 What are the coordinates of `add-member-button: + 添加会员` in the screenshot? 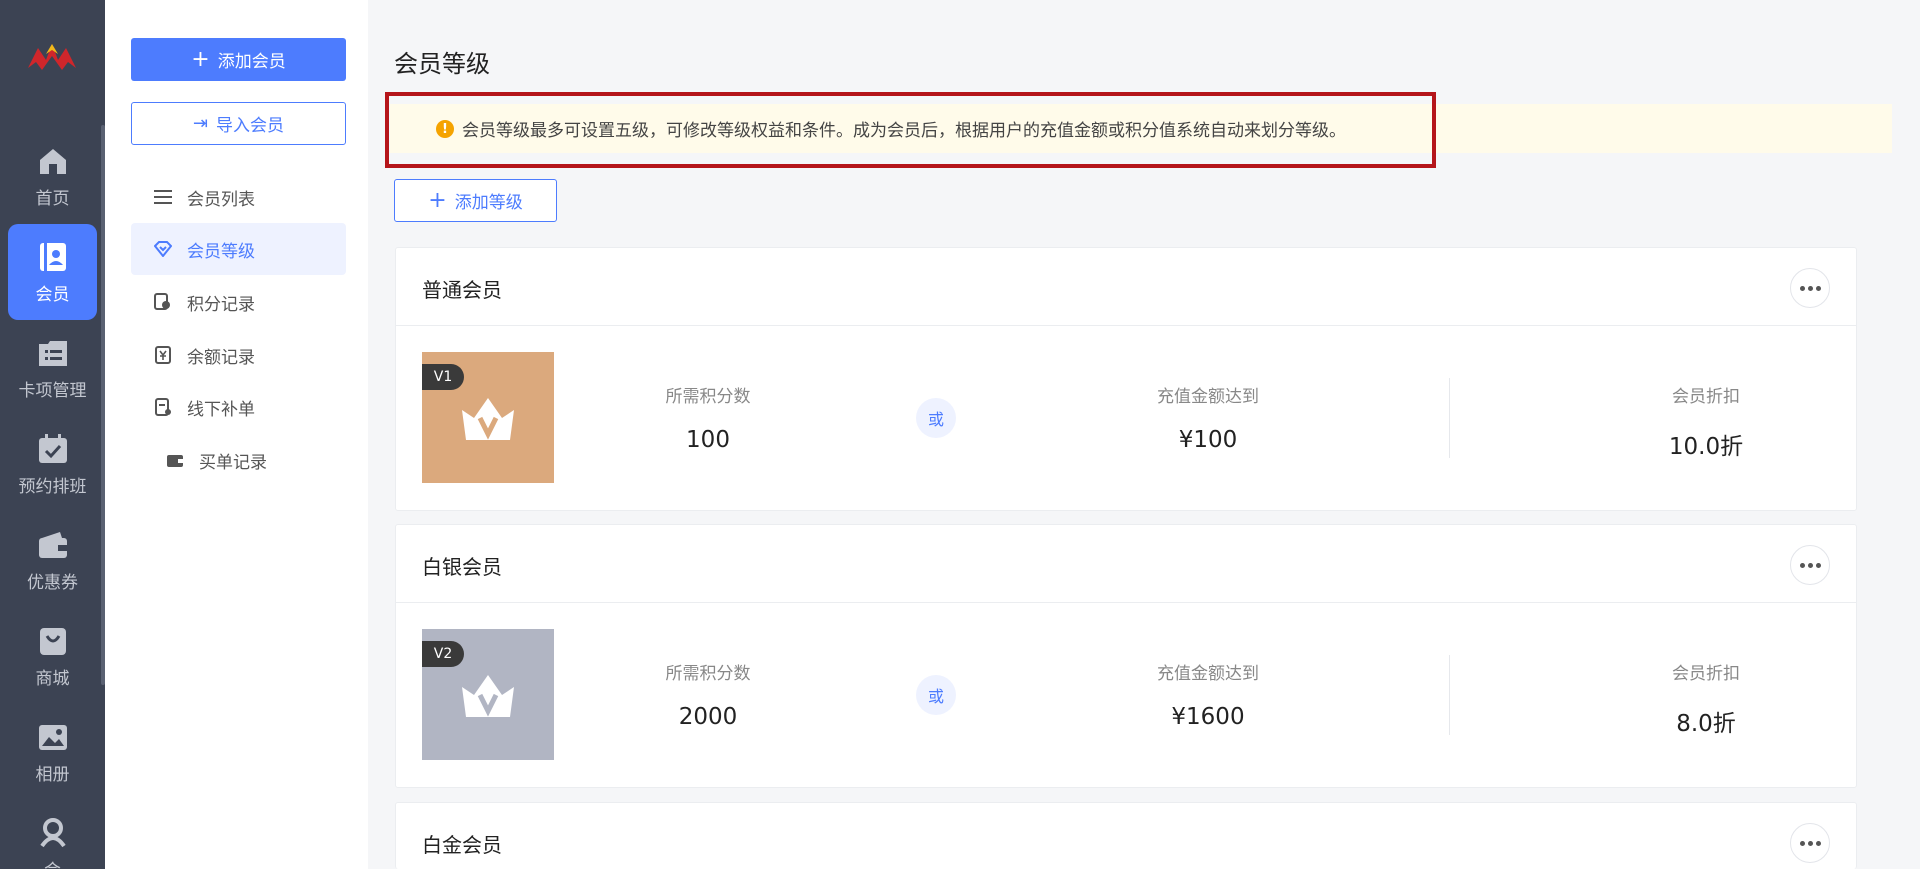 It's located at (238, 59).